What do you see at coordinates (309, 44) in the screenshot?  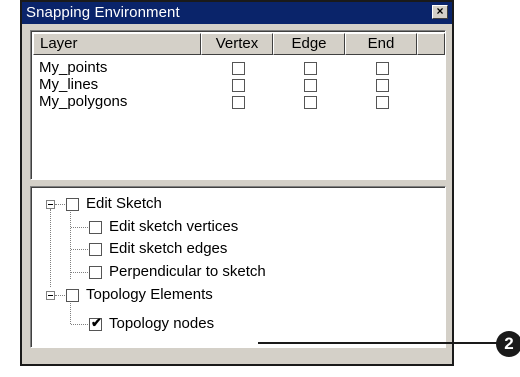 I see `column-header-edge: Edge` at bounding box center [309, 44].